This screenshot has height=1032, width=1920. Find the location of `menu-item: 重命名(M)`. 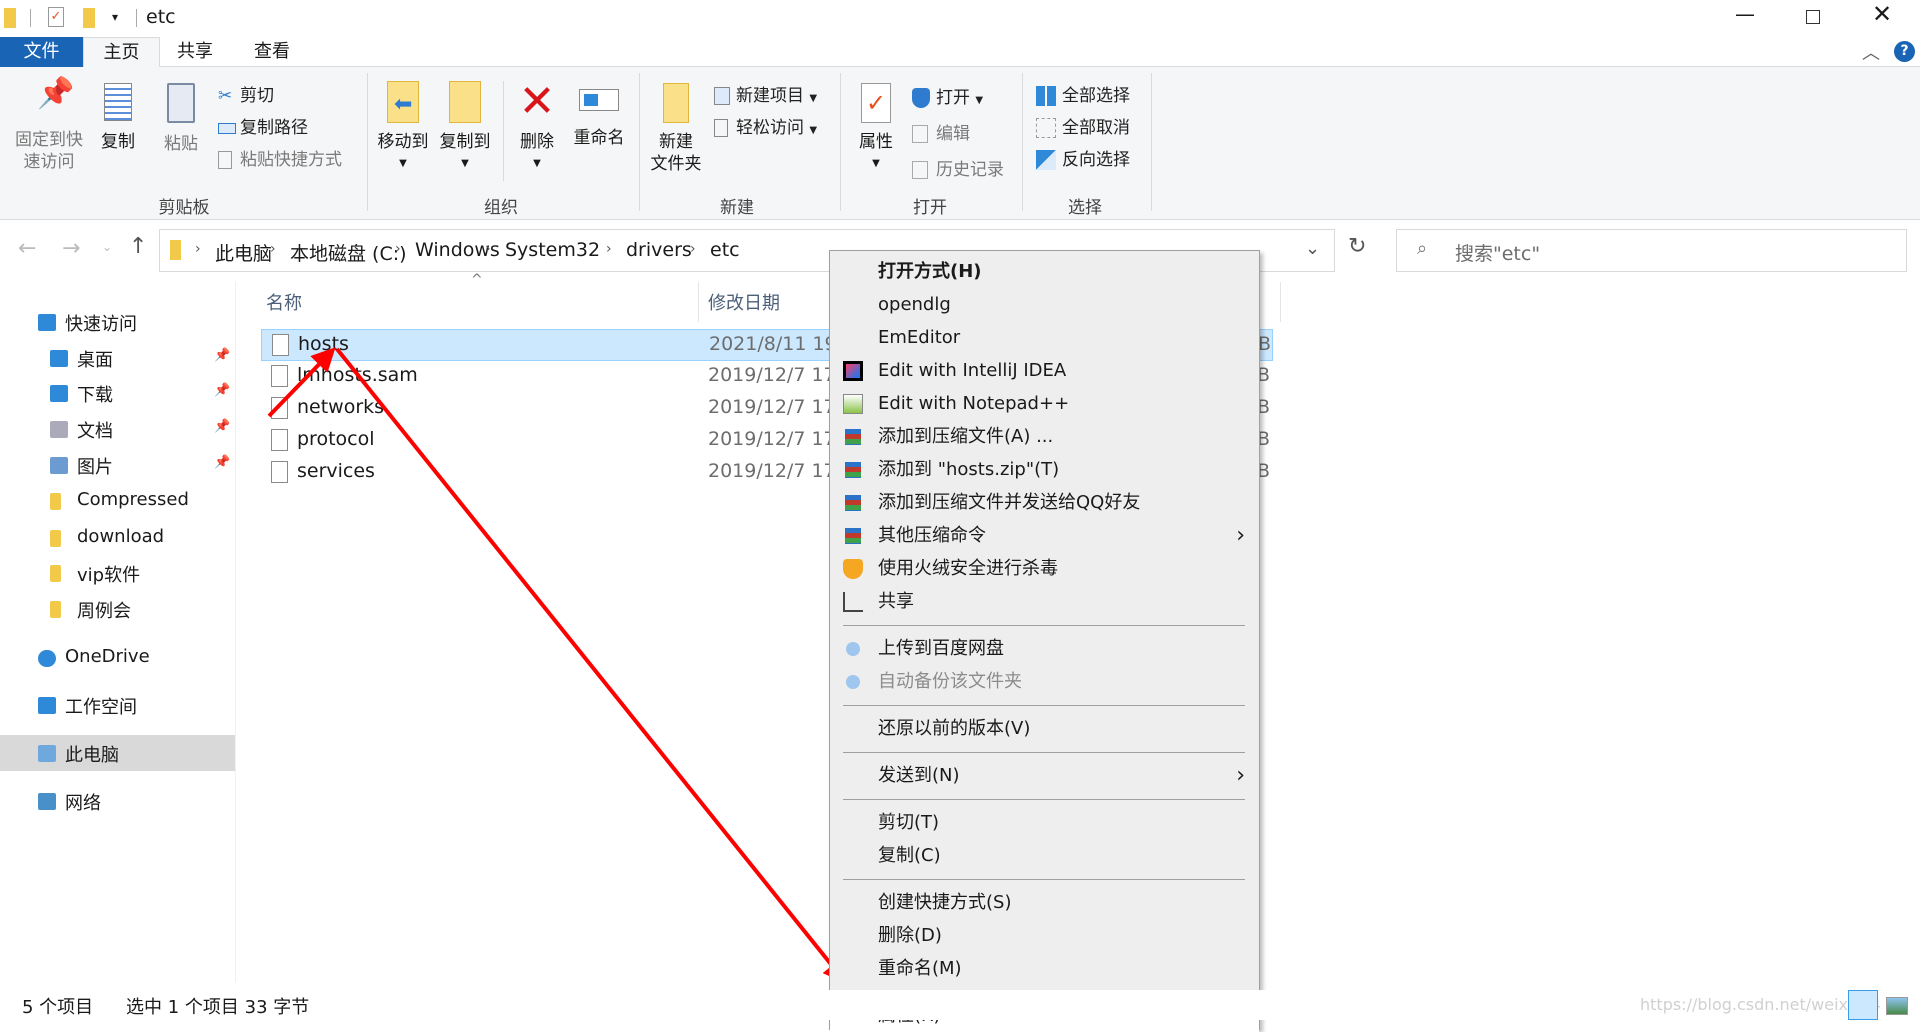

menu-item: 重命名(M) is located at coordinates (1044, 968).